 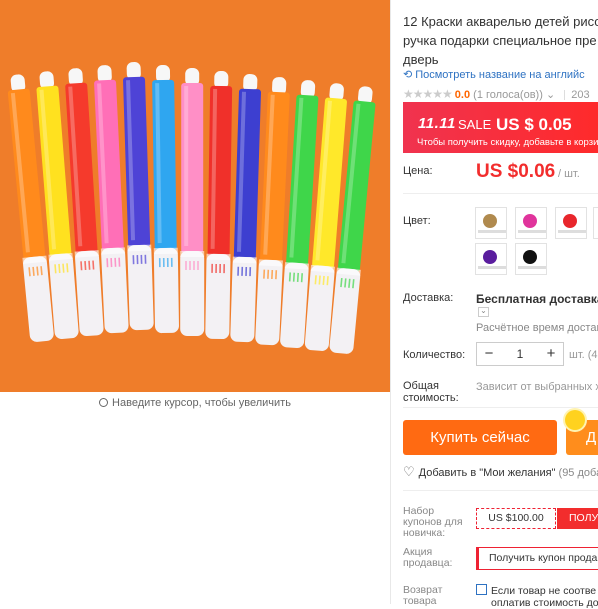 I want to click on coupon-label: Набор купонов для новичка:, so click(x=433, y=522).